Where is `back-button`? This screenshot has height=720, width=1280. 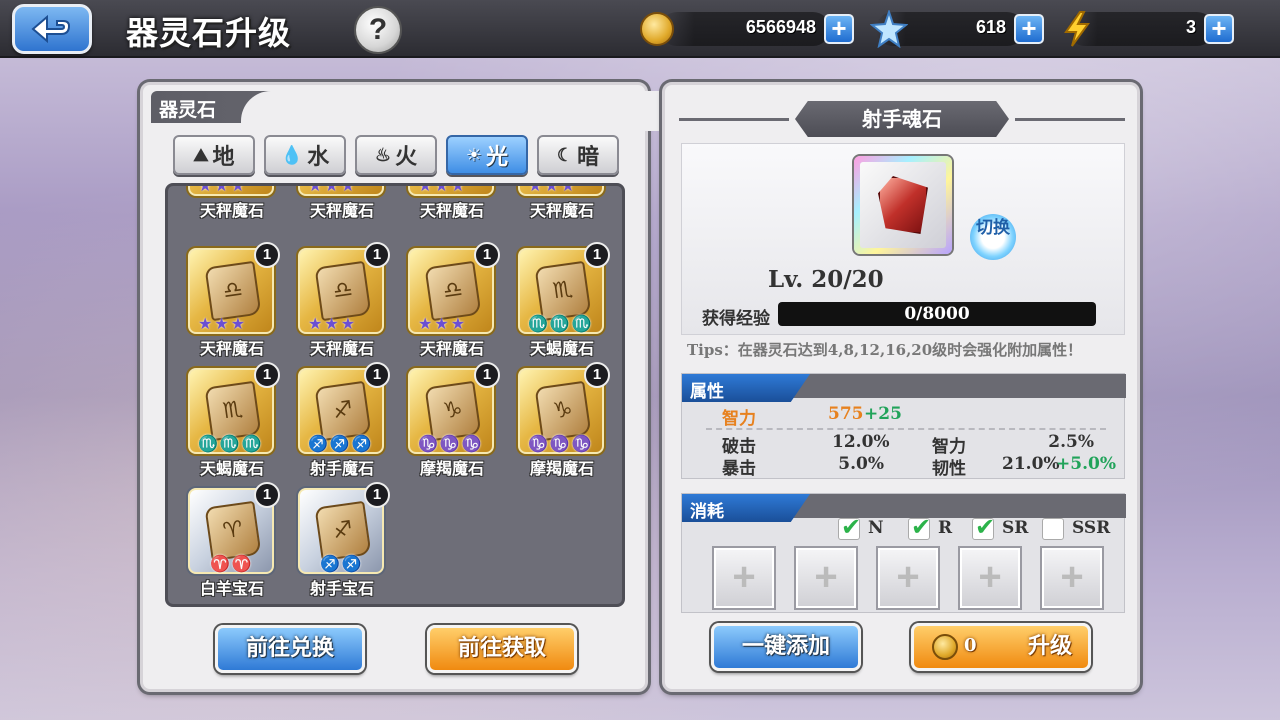 back-button is located at coordinates (52, 29).